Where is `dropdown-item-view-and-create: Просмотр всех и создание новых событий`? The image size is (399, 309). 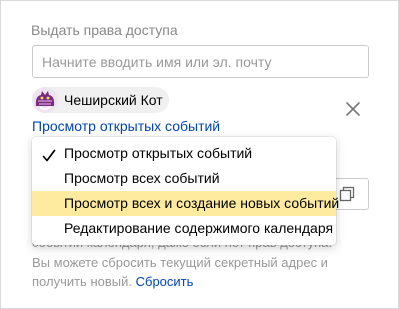 dropdown-item-view-and-create: Просмотр всех и создание новых событий is located at coordinates (186, 203).